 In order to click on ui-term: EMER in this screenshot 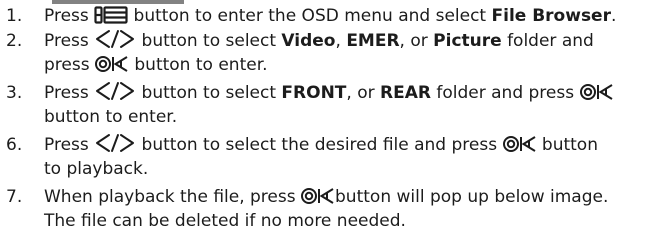, I will do `click(373, 41)`.